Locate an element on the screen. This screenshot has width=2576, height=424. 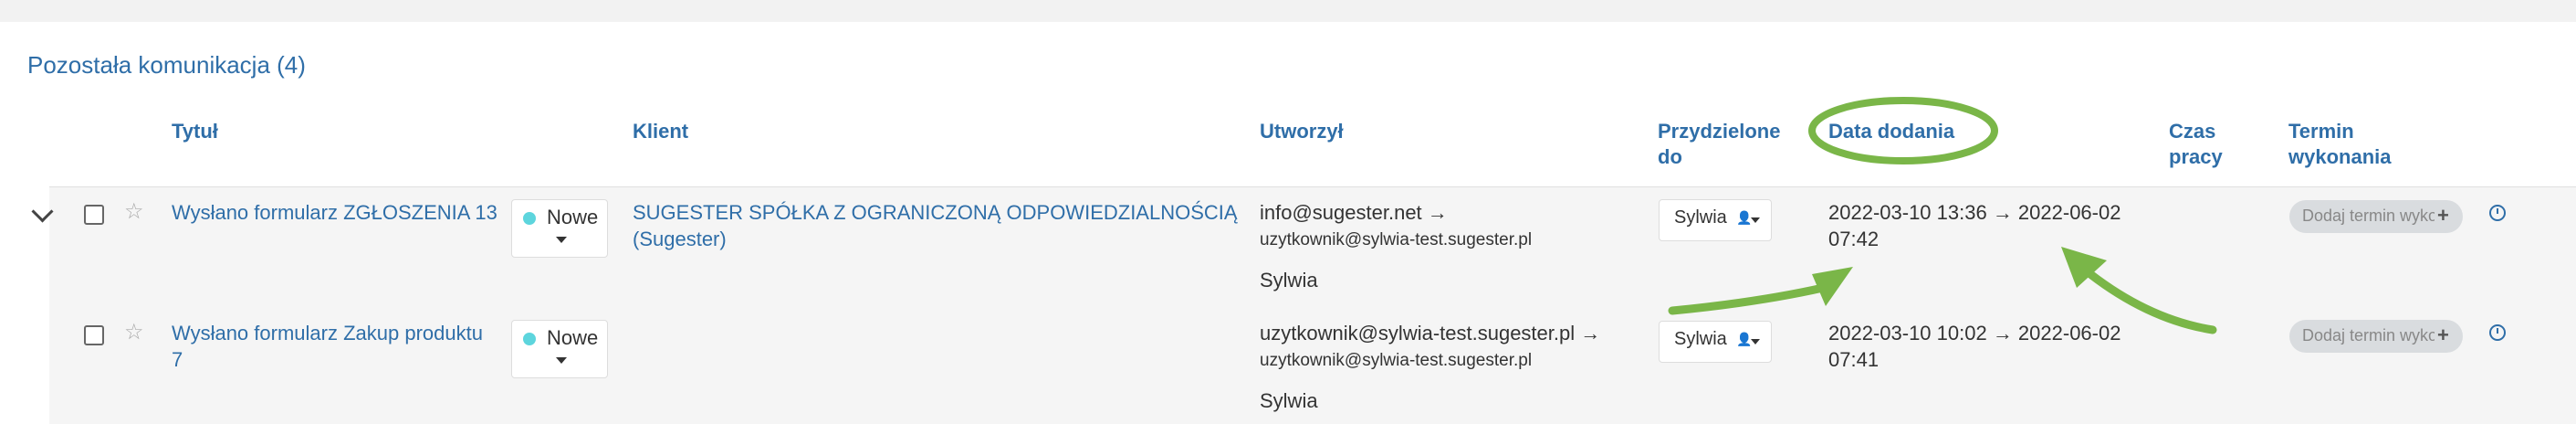
annotation-ellipse is located at coordinates (1903, 130).